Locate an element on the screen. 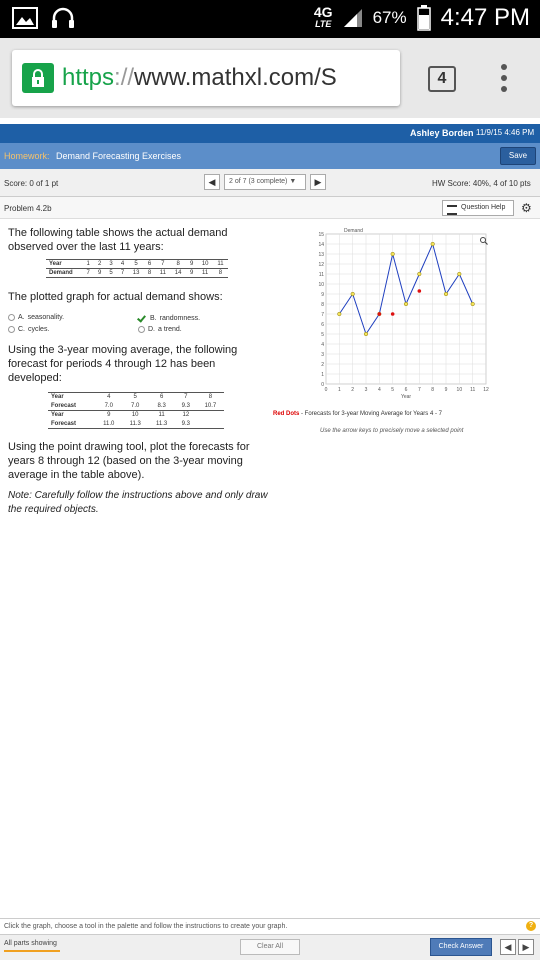 This screenshot has height=960, width=540. table-cell: 9.3 is located at coordinates (185, 405).